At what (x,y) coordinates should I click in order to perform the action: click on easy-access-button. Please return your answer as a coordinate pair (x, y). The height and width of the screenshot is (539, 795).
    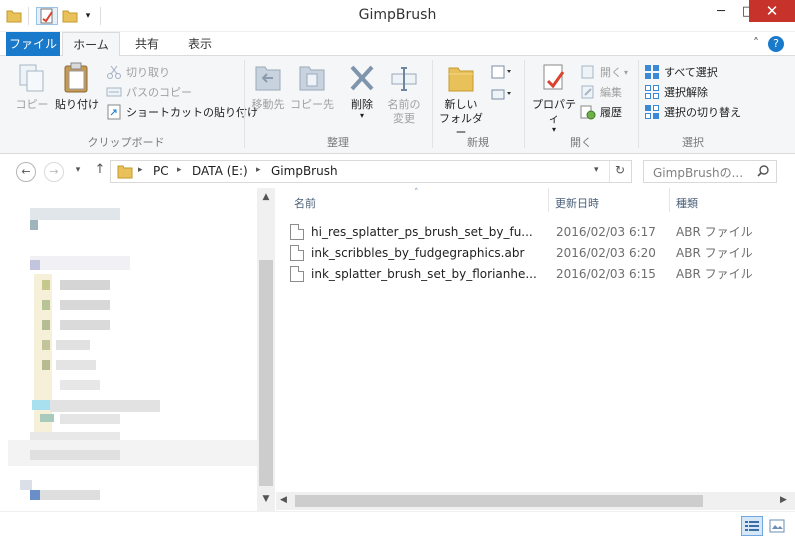
    Looking at the image, I should click on (502, 95).